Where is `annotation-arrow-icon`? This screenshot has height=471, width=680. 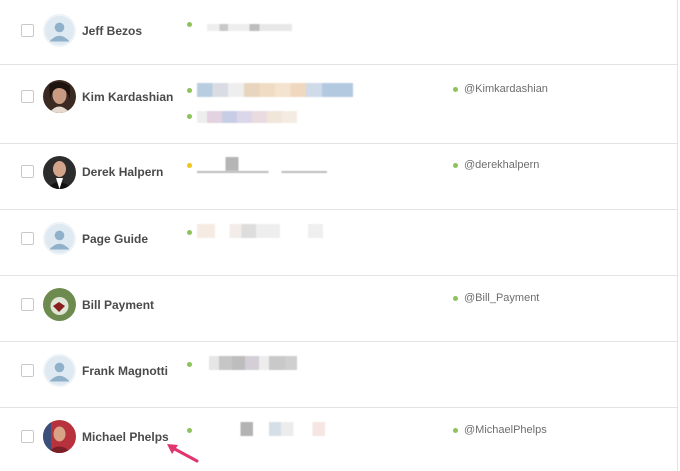
annotation-arrow-icon is located at coordinates (183, 453).